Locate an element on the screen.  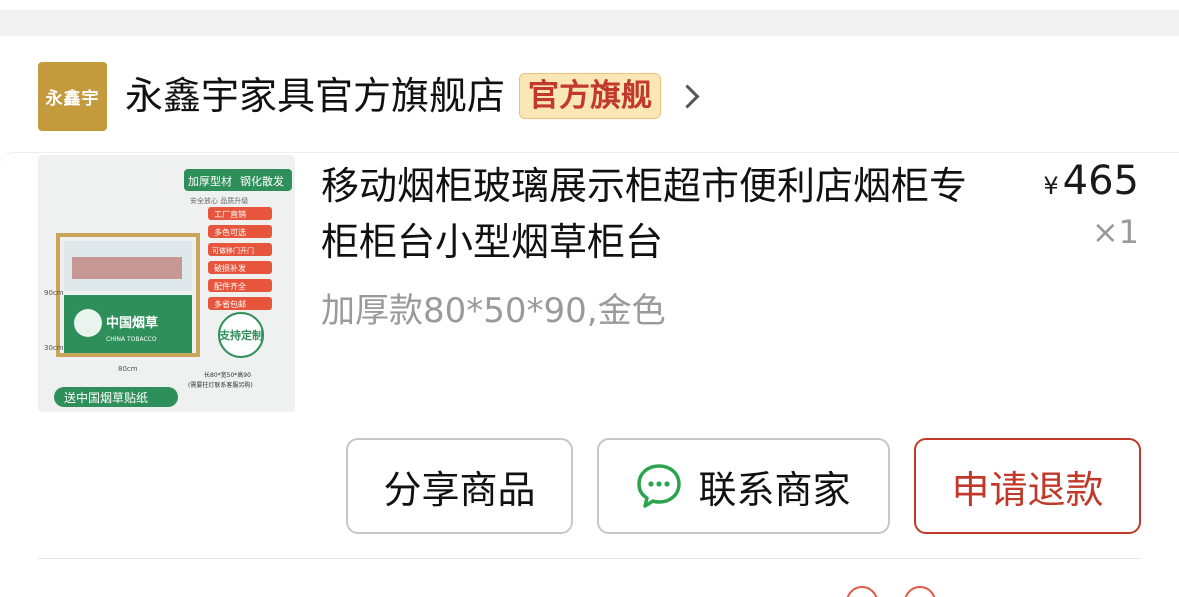
custom-badge-text: 支持定制 is located at coordinates (240, 335).